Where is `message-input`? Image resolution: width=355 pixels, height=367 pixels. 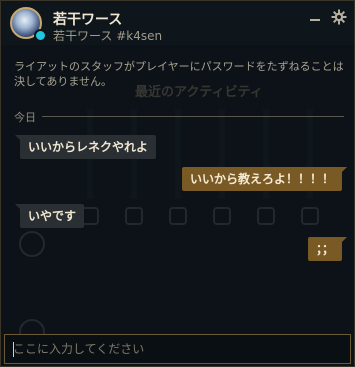 message-input is located at coordinates (177, 349).